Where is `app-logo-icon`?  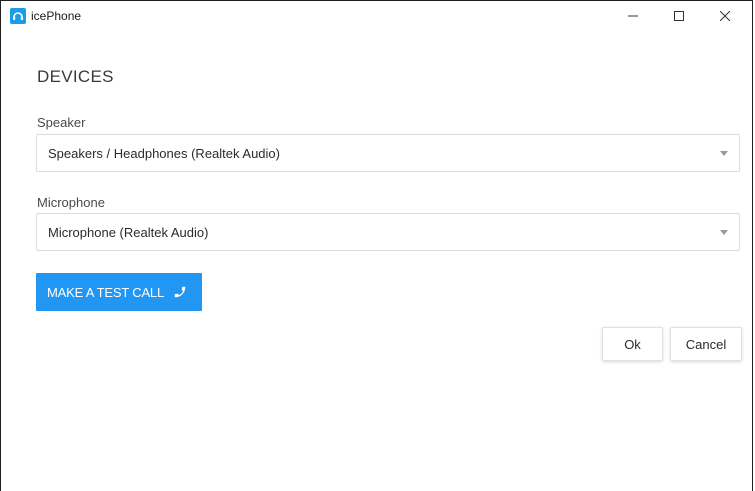
app-logo-icon is located at coordinates (18, 16).